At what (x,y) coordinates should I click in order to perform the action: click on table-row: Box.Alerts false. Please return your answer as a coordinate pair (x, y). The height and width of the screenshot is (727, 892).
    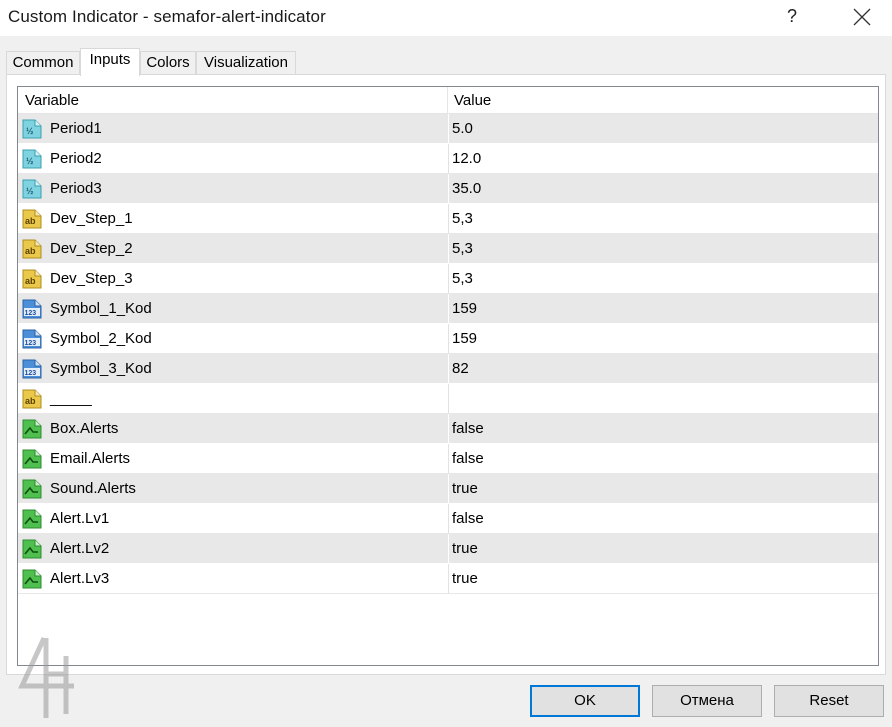
    Looking at the image, I should click on (448, 429).